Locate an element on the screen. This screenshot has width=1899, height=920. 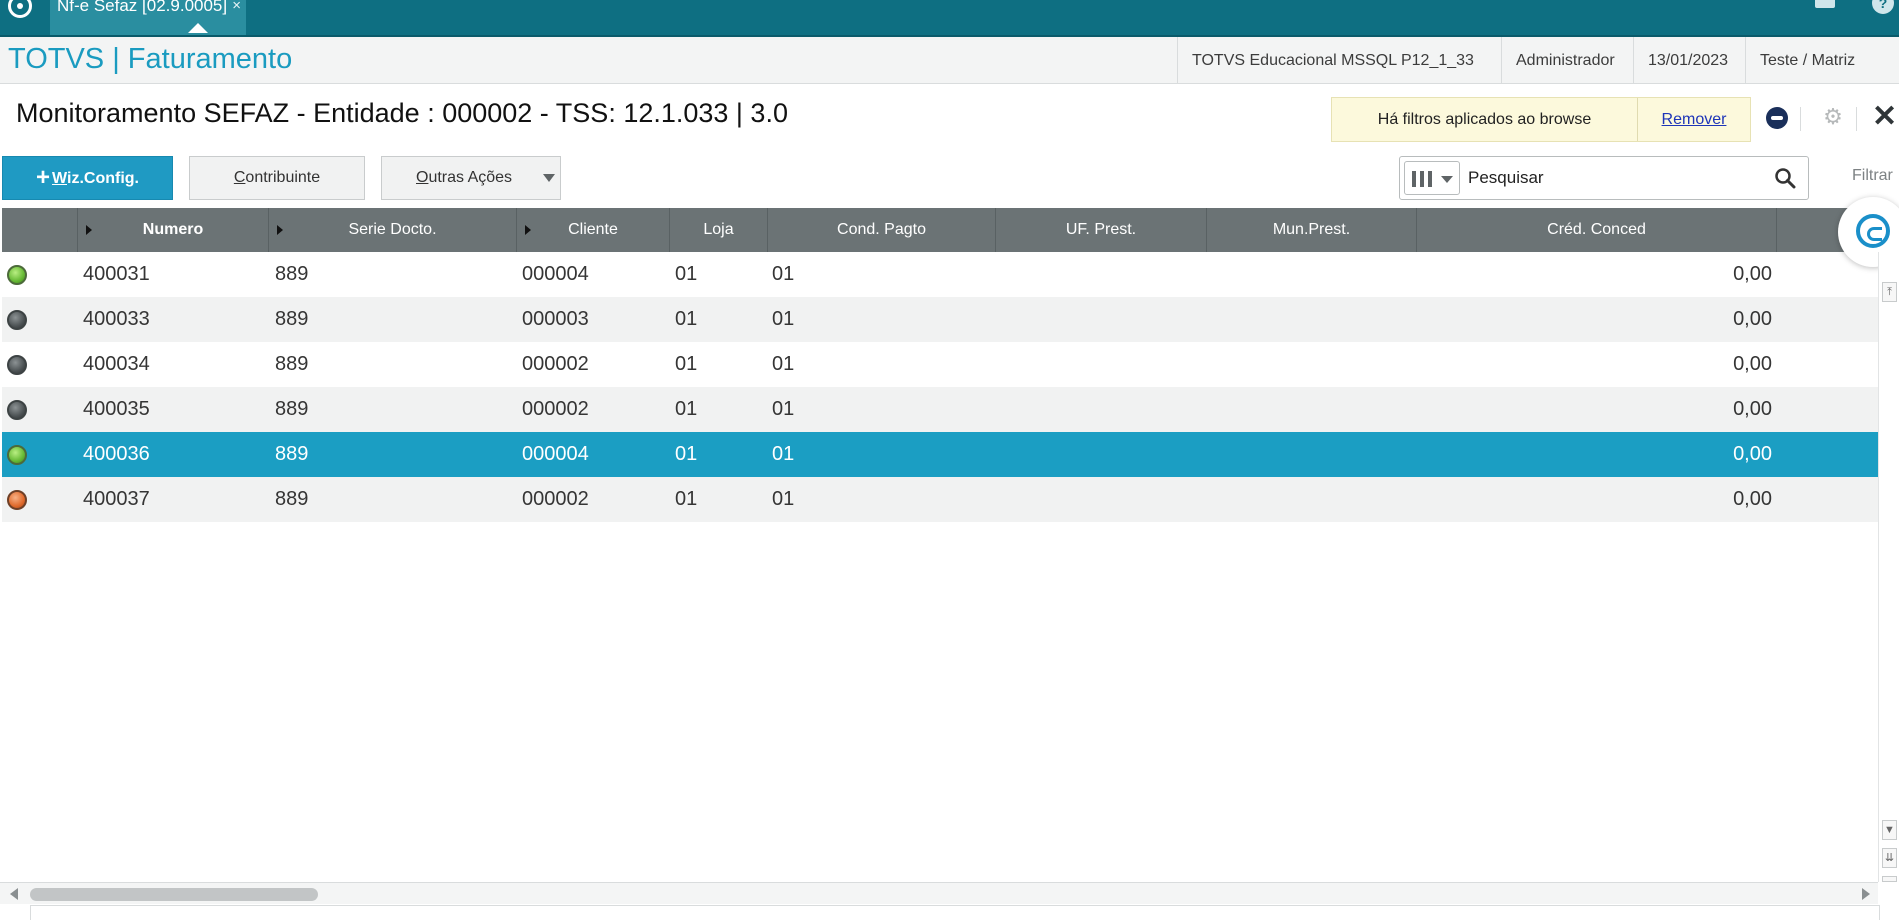
outras-acoes-mnemonic: O is located at coordinates (422, 177).